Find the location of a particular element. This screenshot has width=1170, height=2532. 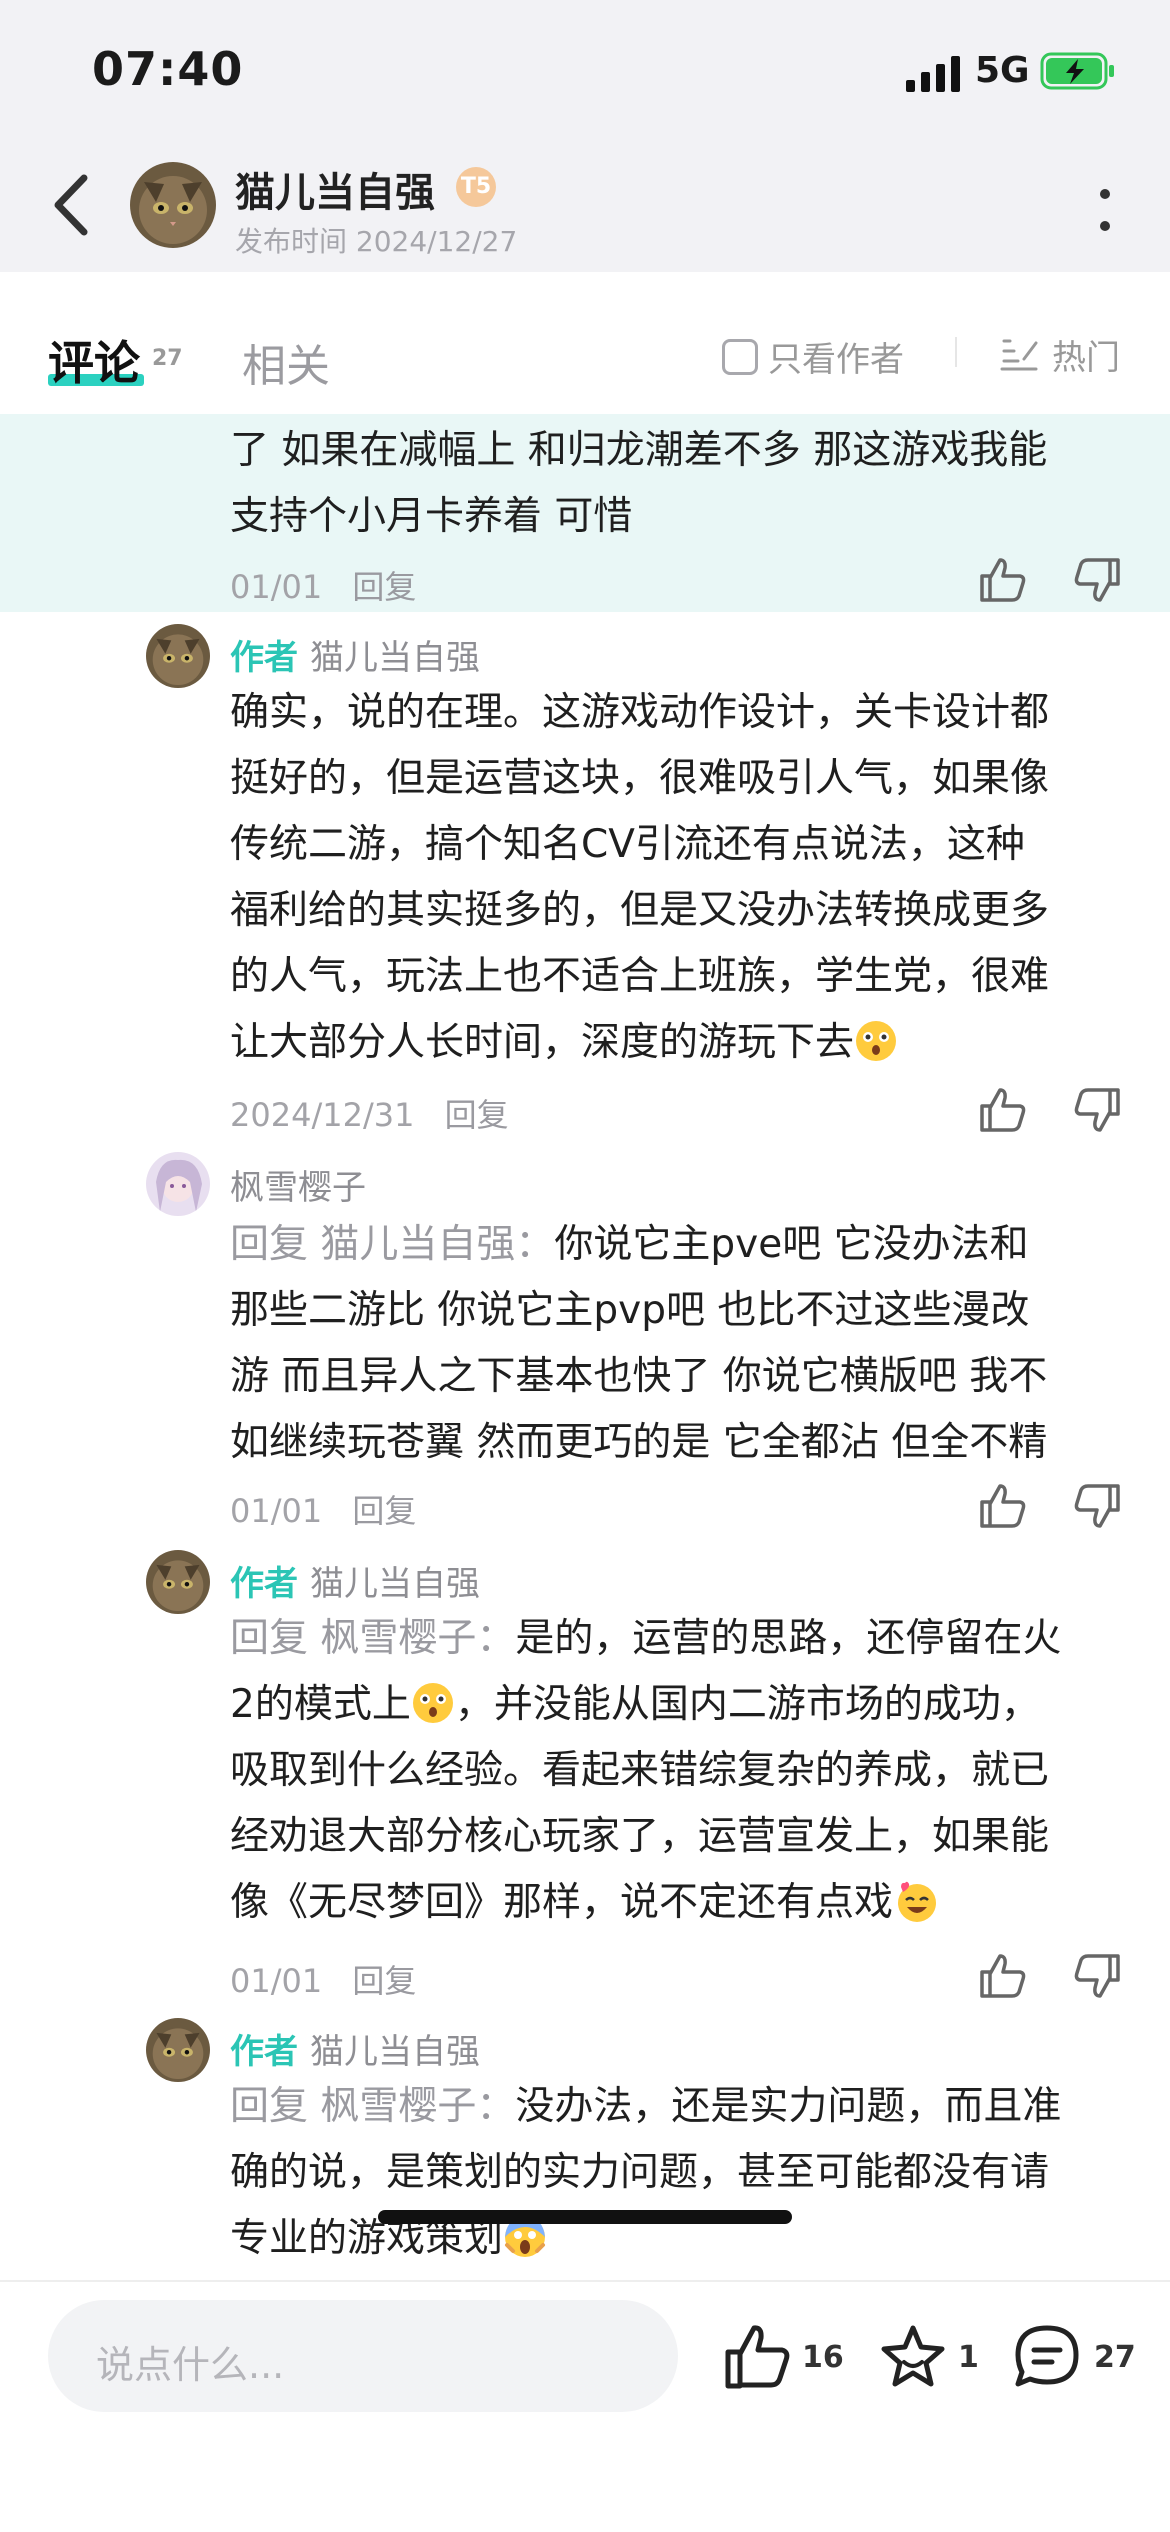

back-arrow-icon is located at coordinates (74, 205).